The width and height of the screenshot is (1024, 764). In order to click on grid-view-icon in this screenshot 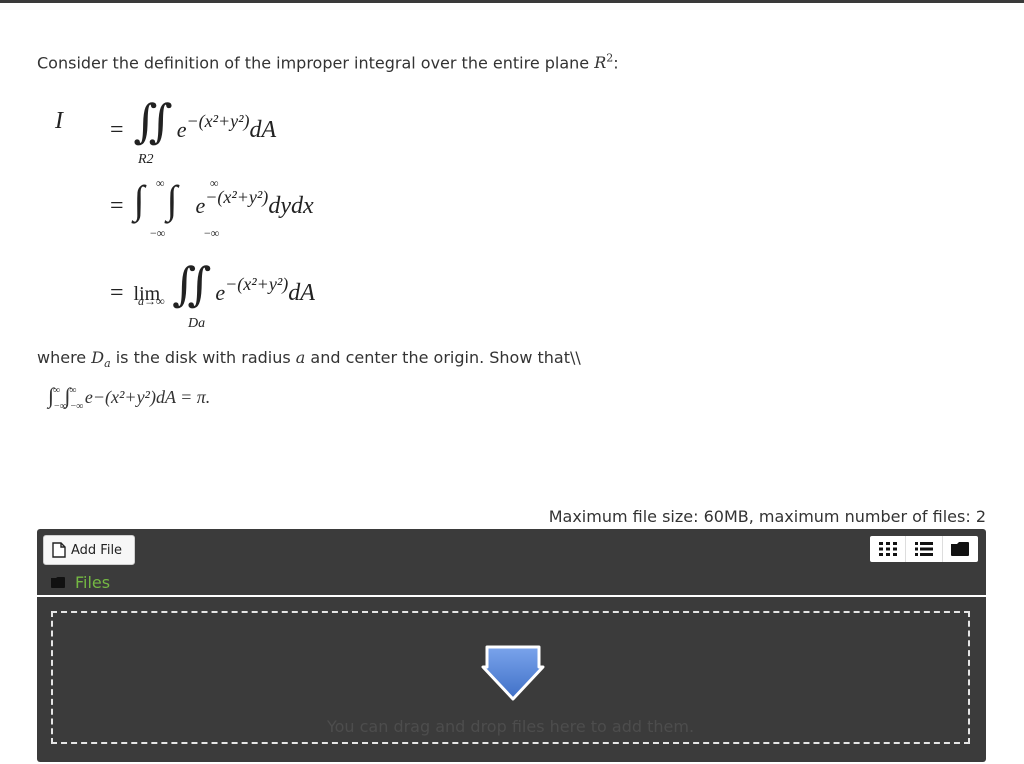, I will do `click(887, 549)`.